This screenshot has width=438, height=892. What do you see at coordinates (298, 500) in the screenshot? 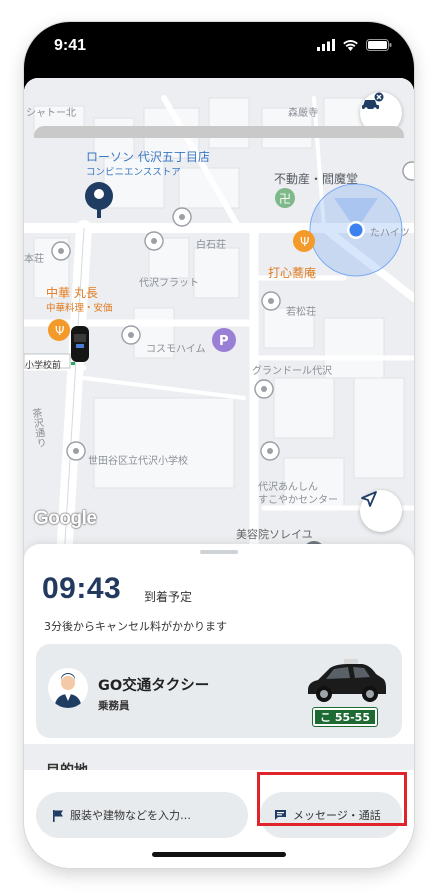
I see `map-label-anshin2: すこやかセンター` at bounding box center [298, 500].